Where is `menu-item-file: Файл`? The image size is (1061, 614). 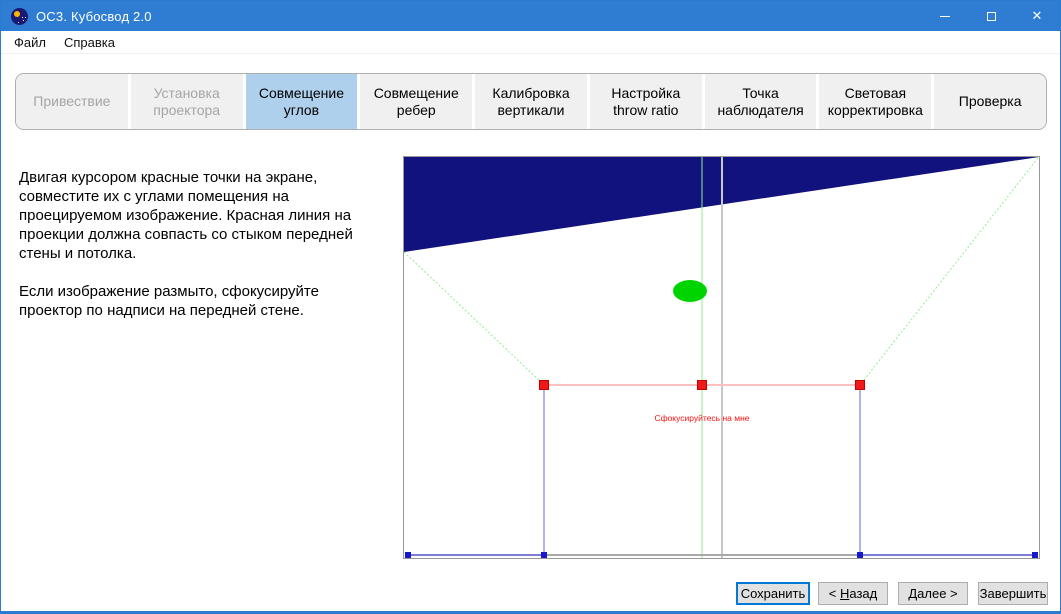 menu-item-file: Файл is located at coordinates (30, 42).